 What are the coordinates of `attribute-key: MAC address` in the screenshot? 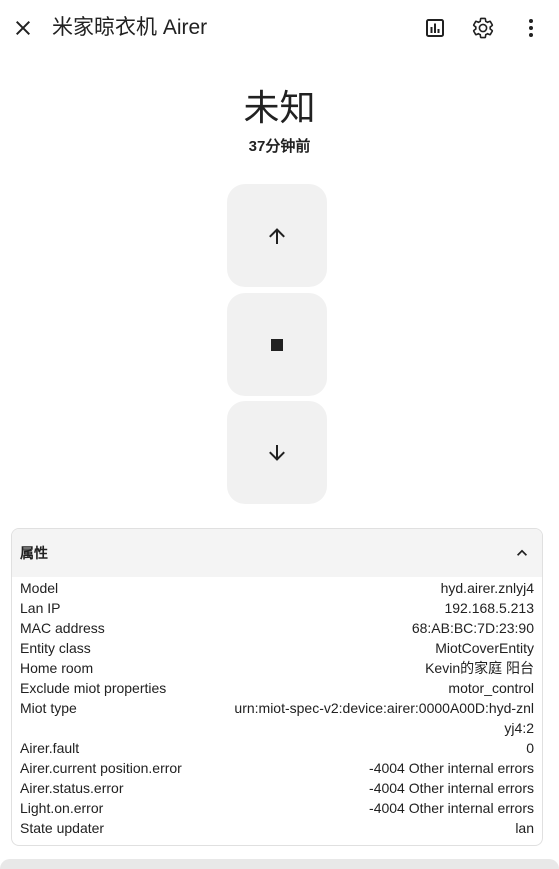 It's located at (62, 628).